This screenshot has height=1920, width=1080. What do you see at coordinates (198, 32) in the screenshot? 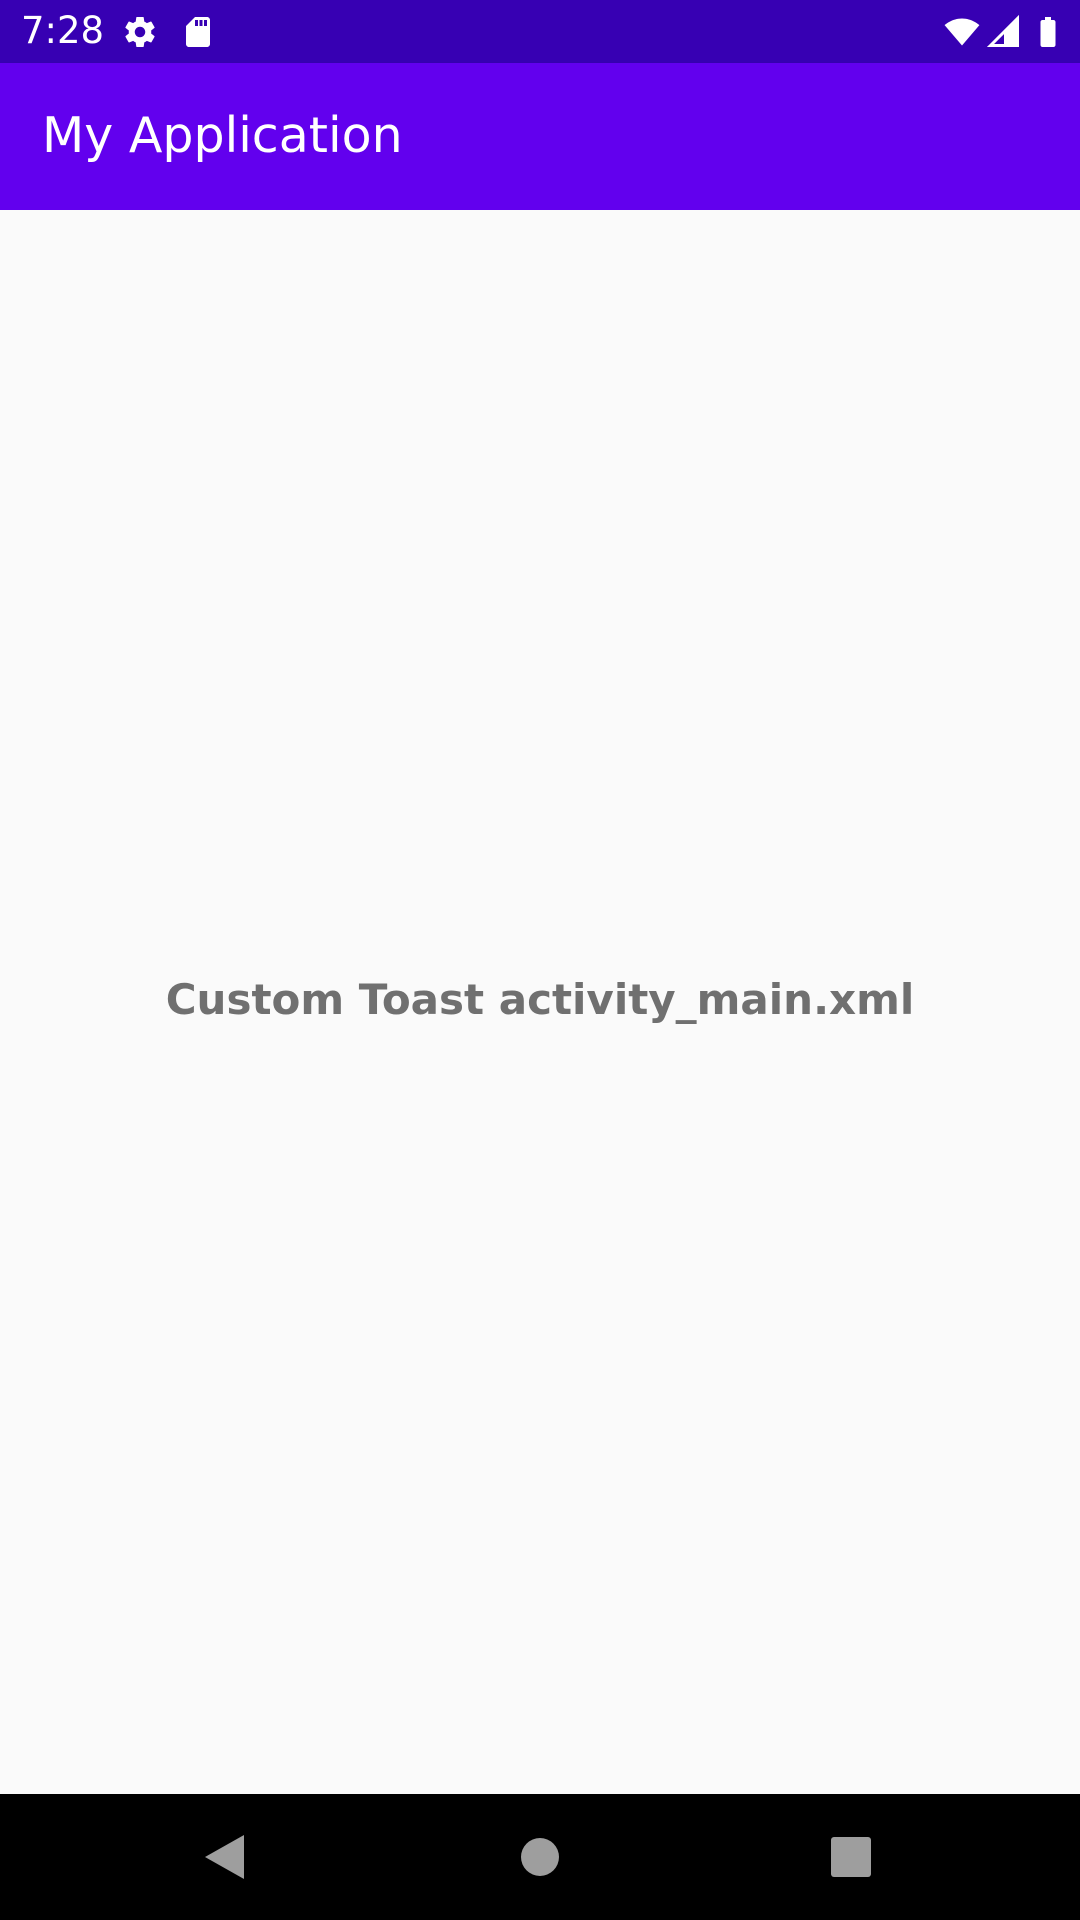
I see `sd-card-icon` at bounding box center [198, 32].